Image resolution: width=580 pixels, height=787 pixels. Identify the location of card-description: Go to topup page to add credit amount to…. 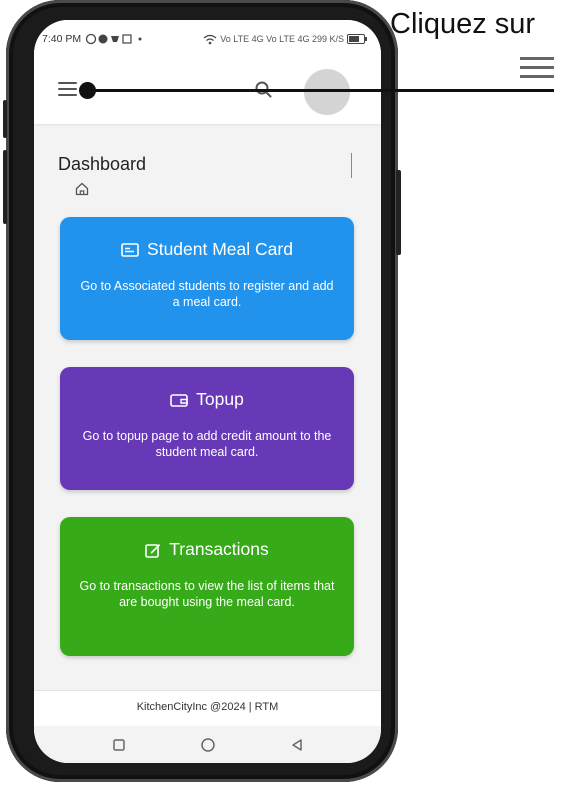
(207, 444).